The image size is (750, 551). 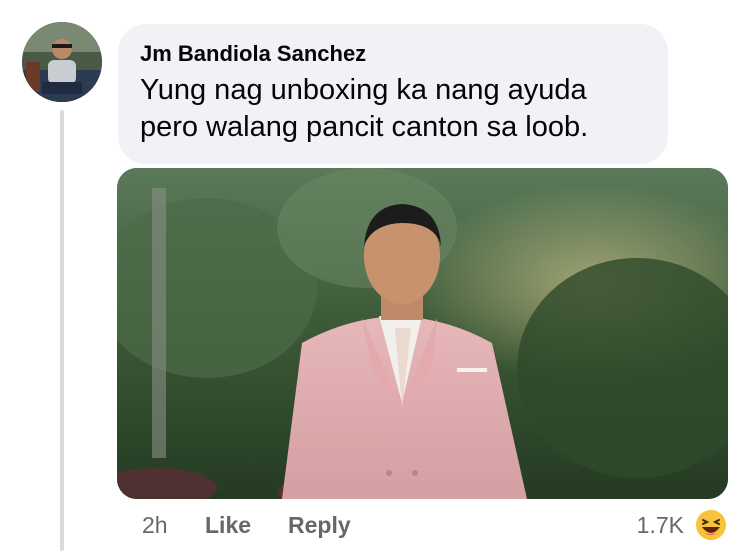 What do you see at coordinates (424, 525) in the screenshot?
I see `comment-actions: 2h Like Reply 1.7K` at bounding box center [424, 525].